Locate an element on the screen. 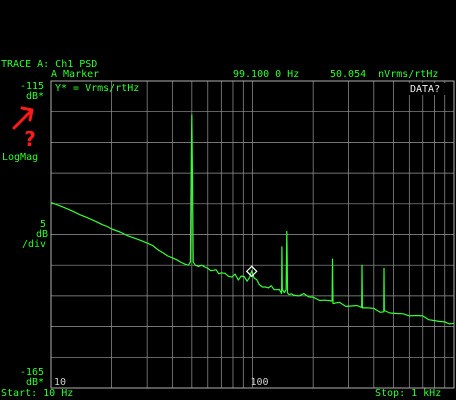  units-caption: Y* = Vrms/rtHz is located at coordinates (97, 88).